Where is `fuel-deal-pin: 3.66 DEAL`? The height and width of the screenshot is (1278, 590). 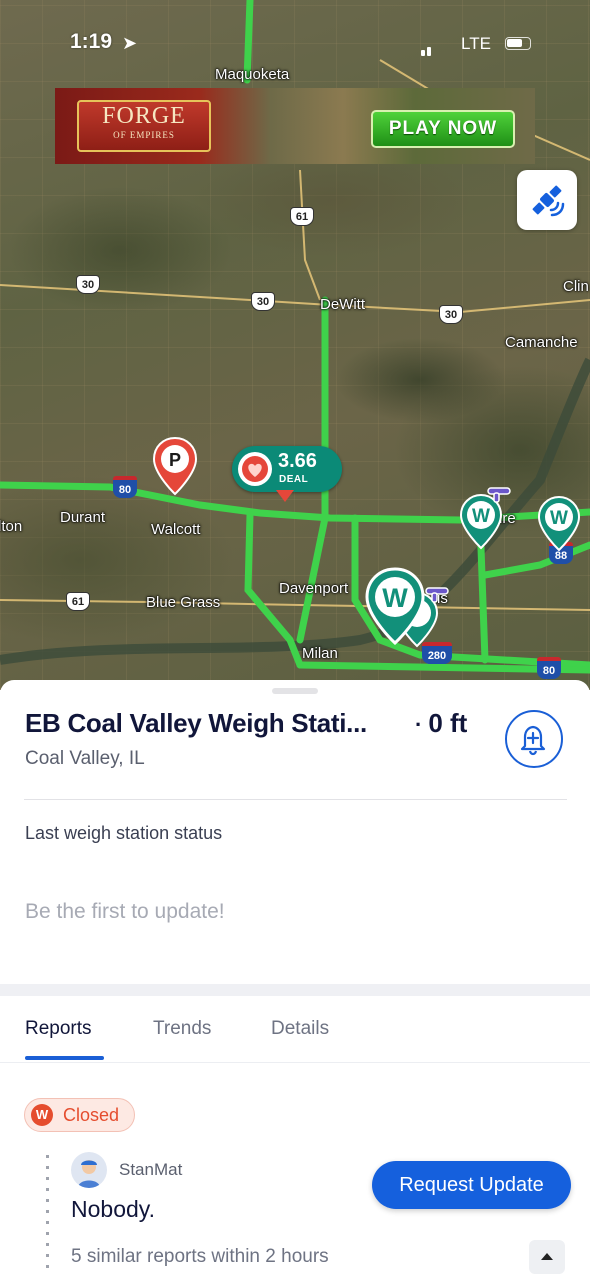 fuel-deal-pin: 3.66 DEAL is located at coordinates (287, 474).